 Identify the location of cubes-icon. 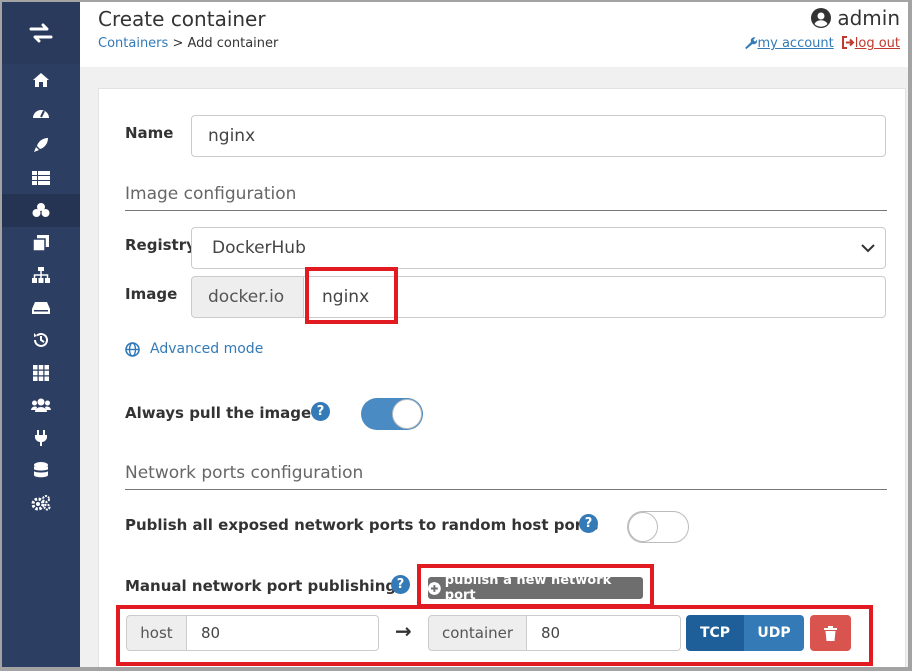
(41, 210).